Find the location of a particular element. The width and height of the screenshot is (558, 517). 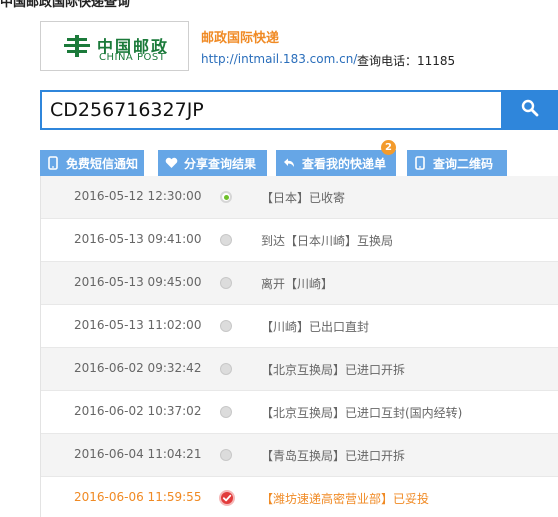

qr-code-button: 查询二维码 is located at coordinates (457, 163).